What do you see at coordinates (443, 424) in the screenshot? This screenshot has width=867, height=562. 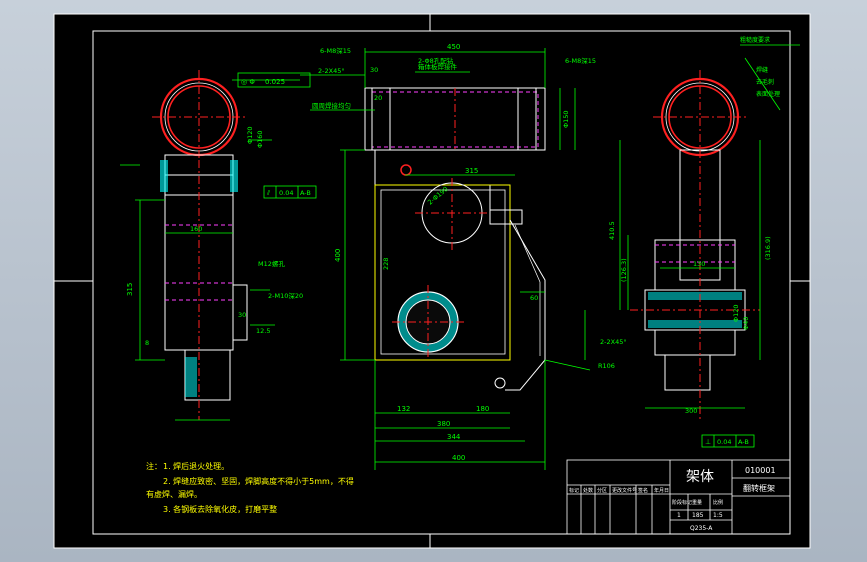 I see `front-w380: 380` at bounding box center [443, 424].